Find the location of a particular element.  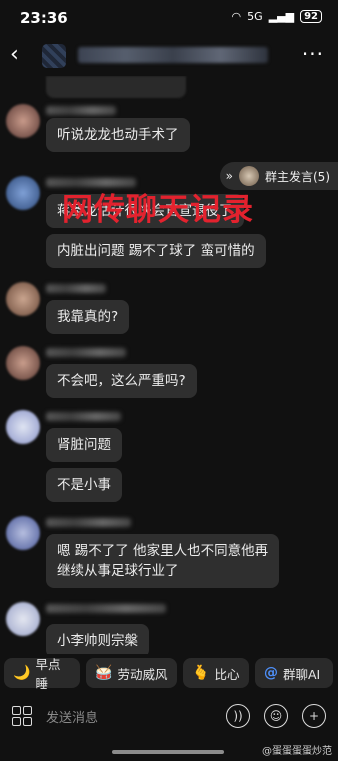

chevron-double-down-icon: » is located at coordinates (229, 176).